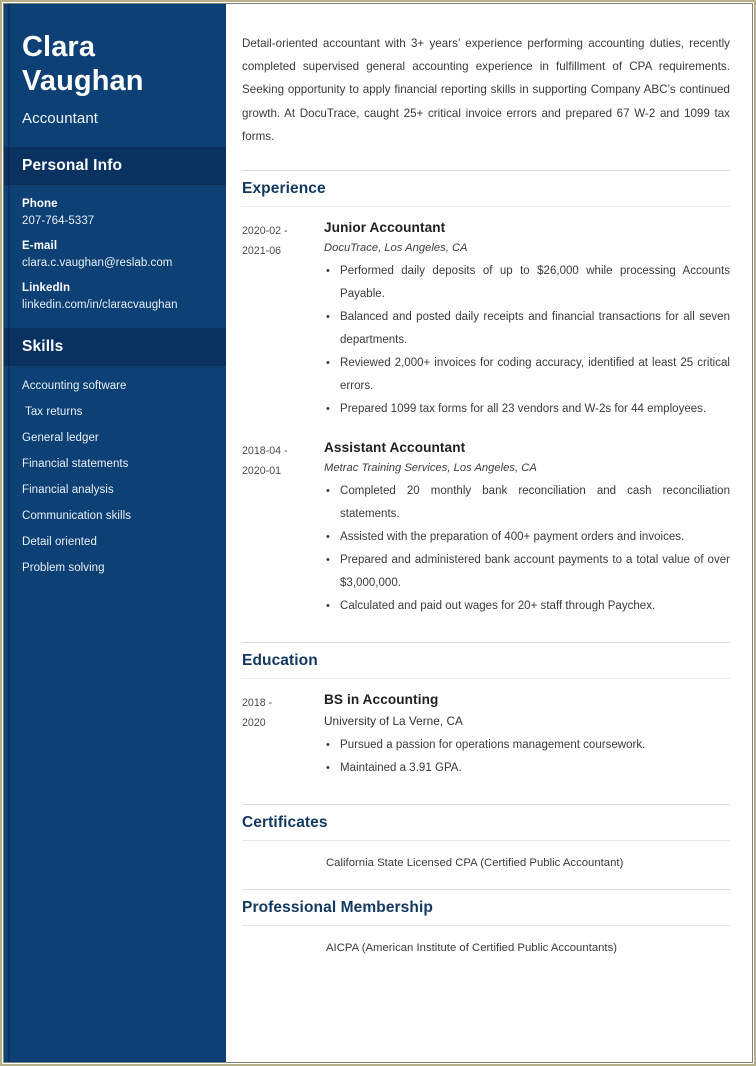  What do you see at coordinates (83, 81) in the screenshot?
I see `candidate-last-name: Vaughan` at bounding box center [83, 81].